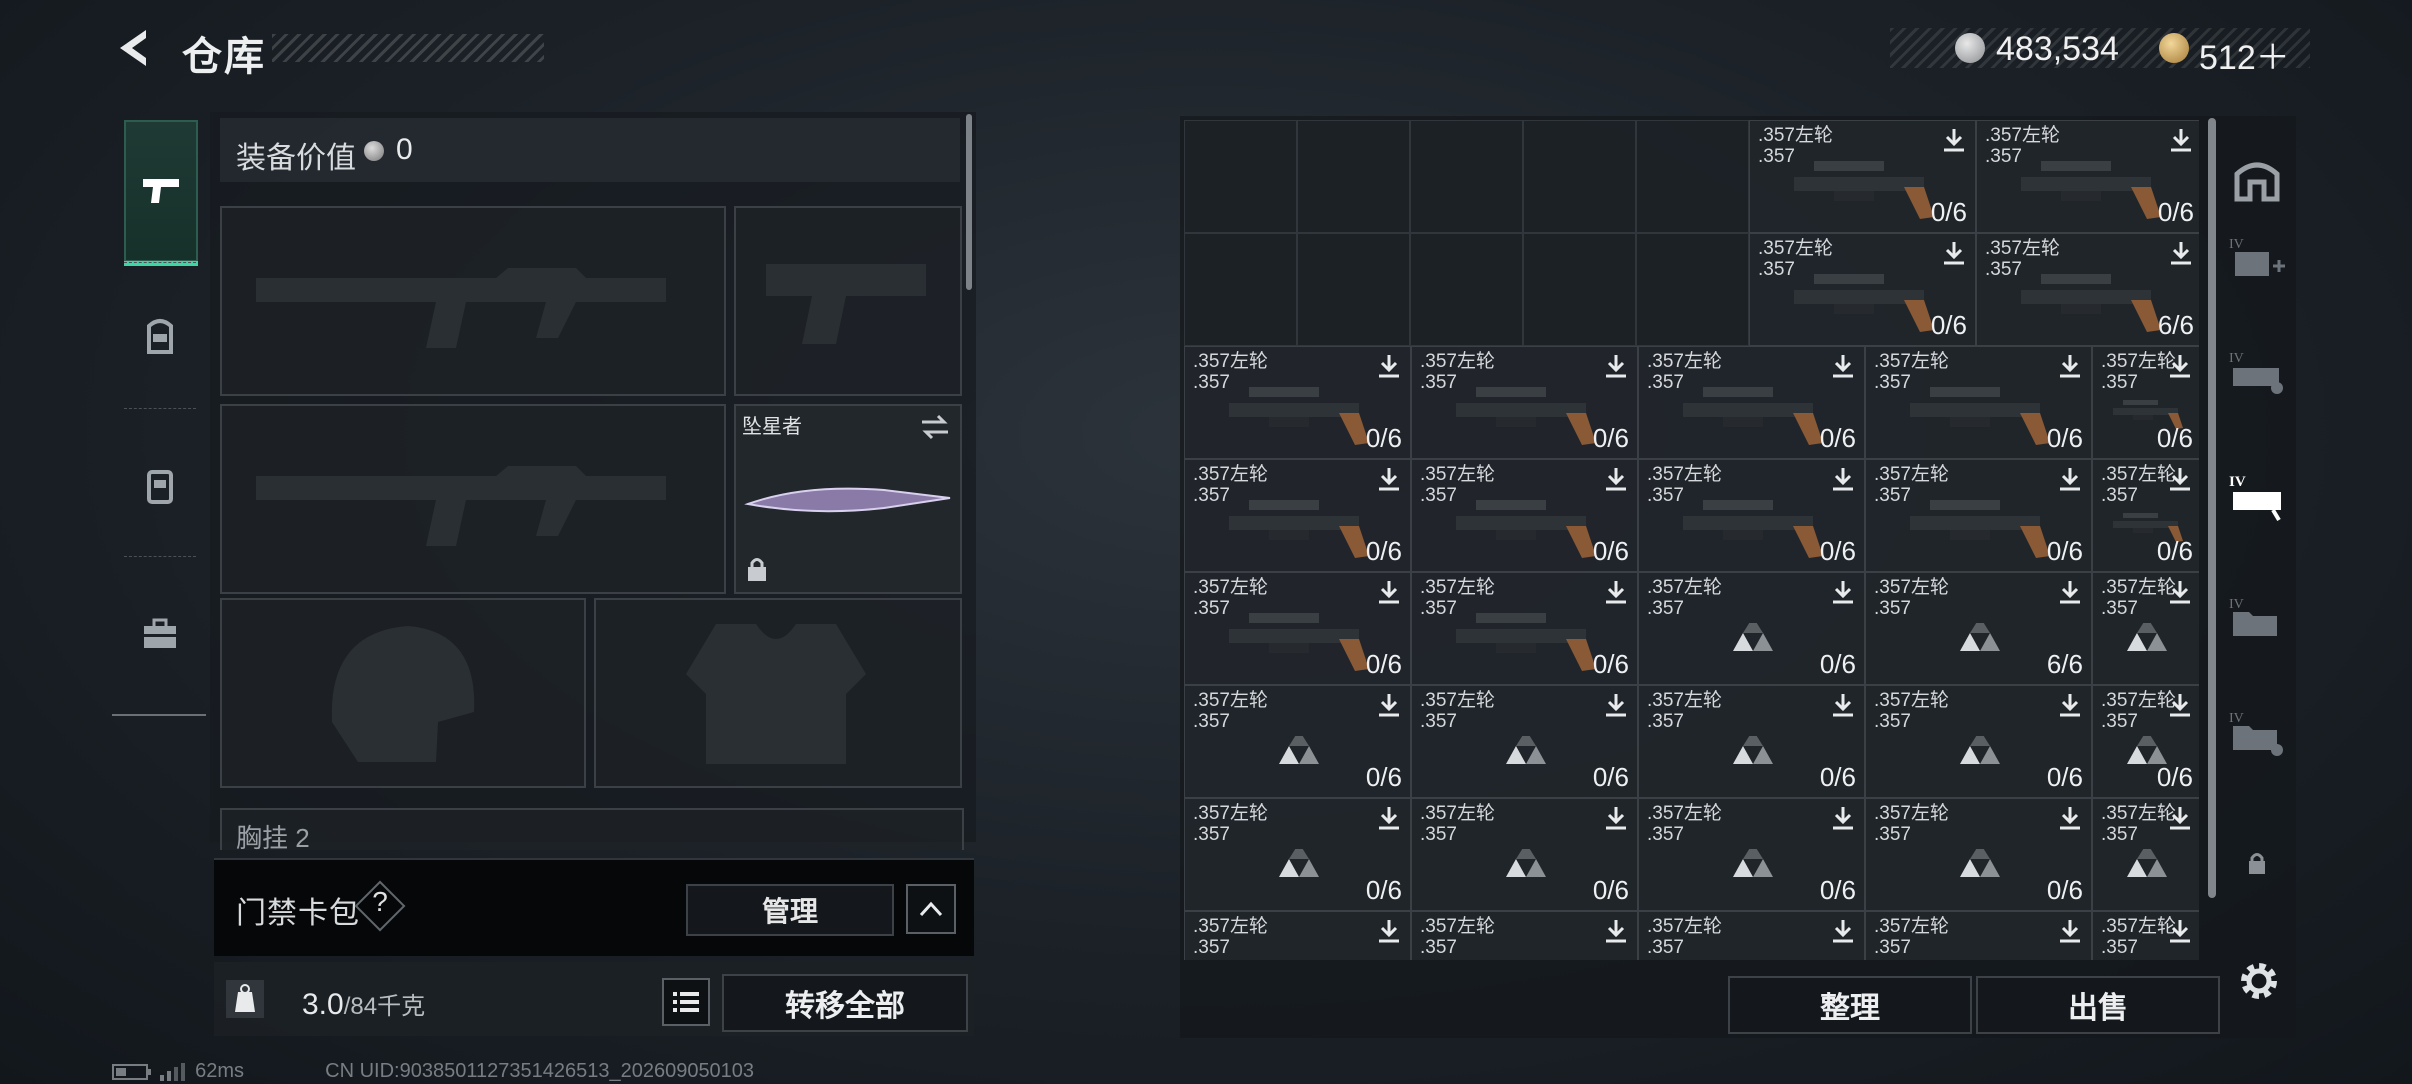  What do you see at coordinates (790, 910) in the screenshot?
I see `manage-button: 管理` at bounding box center [790, 910].